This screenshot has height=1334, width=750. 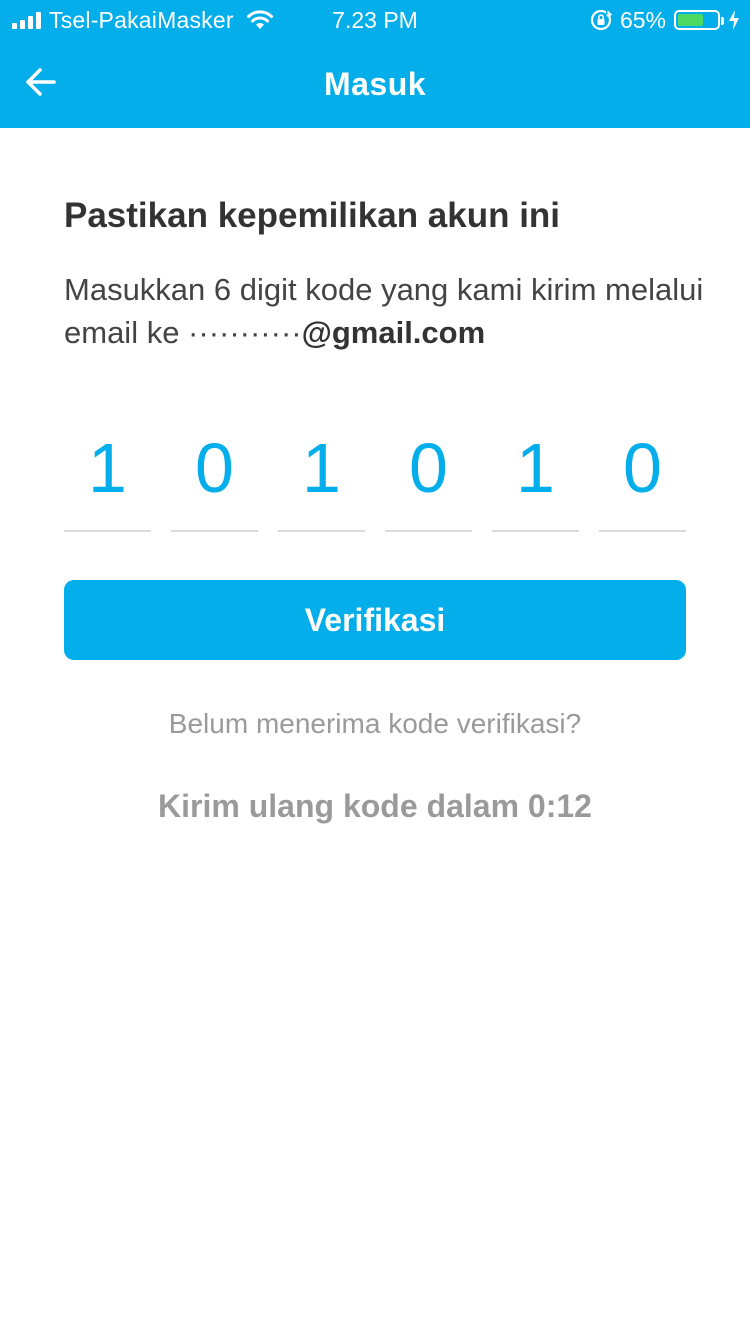 I want to click on battery-fill, so click(x=690, y=20).